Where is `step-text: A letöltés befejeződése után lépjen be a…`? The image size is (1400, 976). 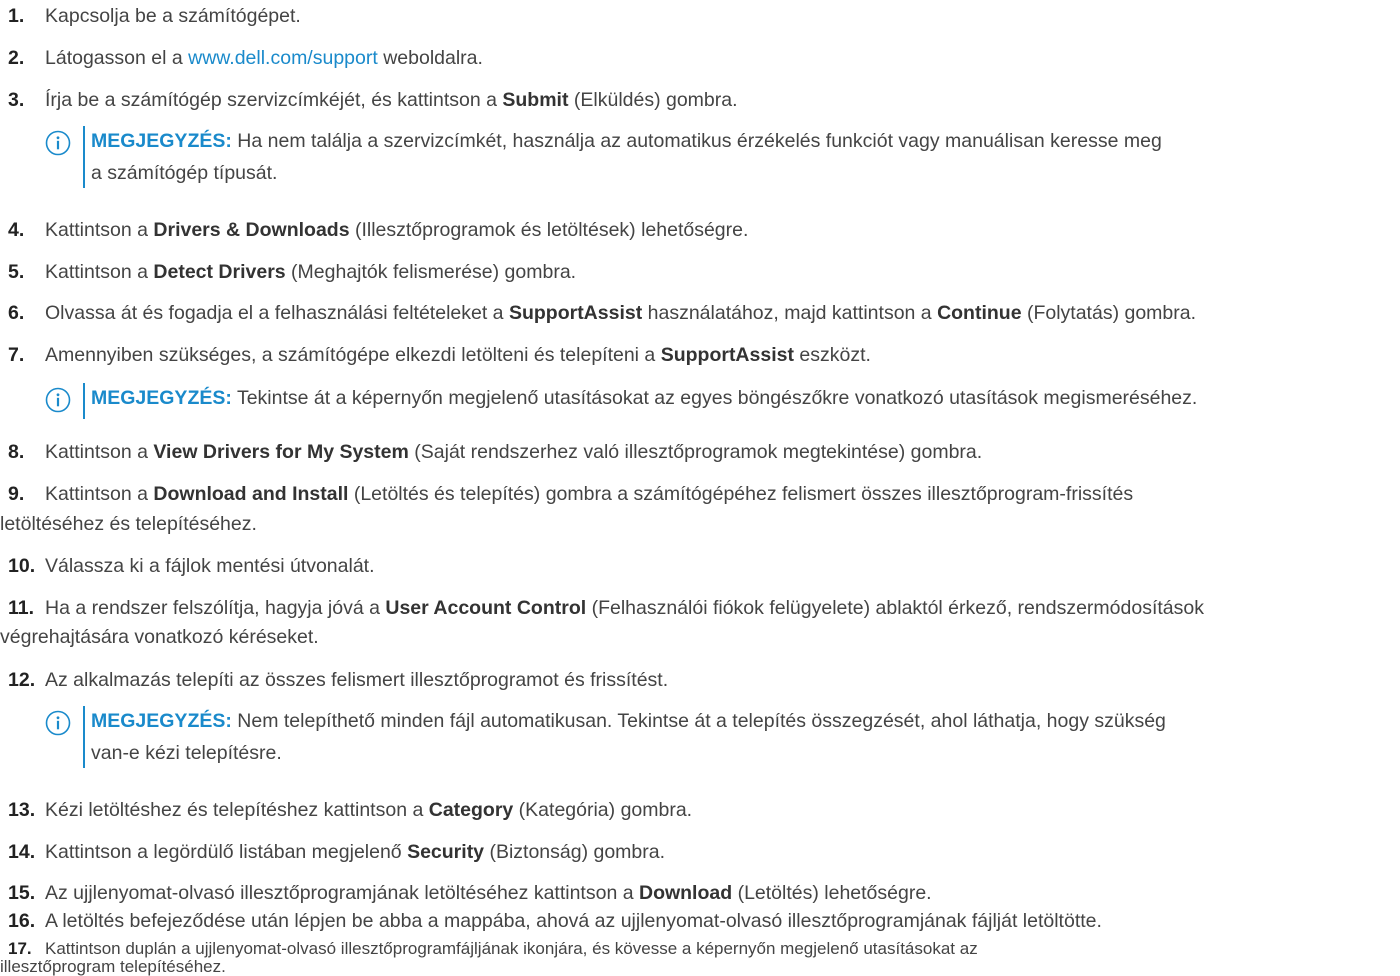
step-text: A letöltés befejeződése után lépjen be a… is located at coordinates (573, 921).